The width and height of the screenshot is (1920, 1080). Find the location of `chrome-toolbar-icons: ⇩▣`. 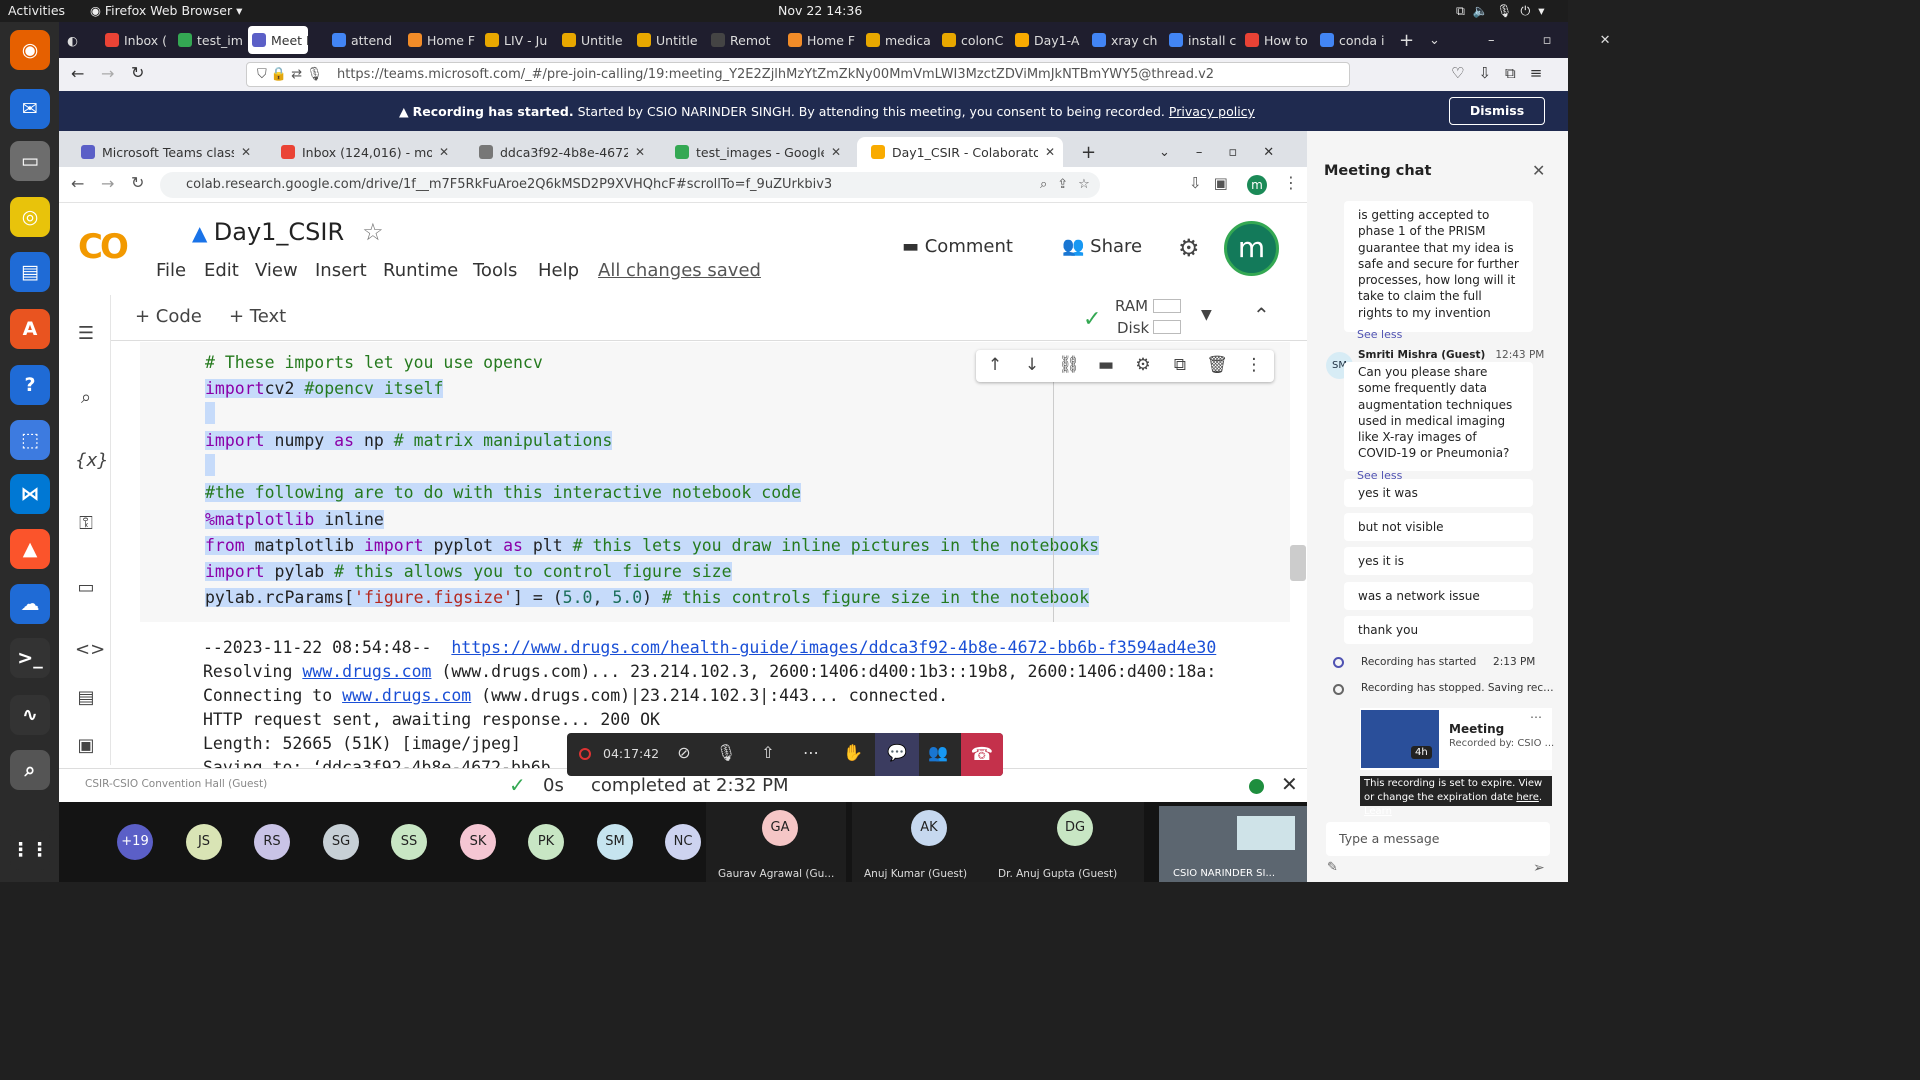

chrome-toolbar-icons: ⇩▣ is located at coordinates (1214, 183).